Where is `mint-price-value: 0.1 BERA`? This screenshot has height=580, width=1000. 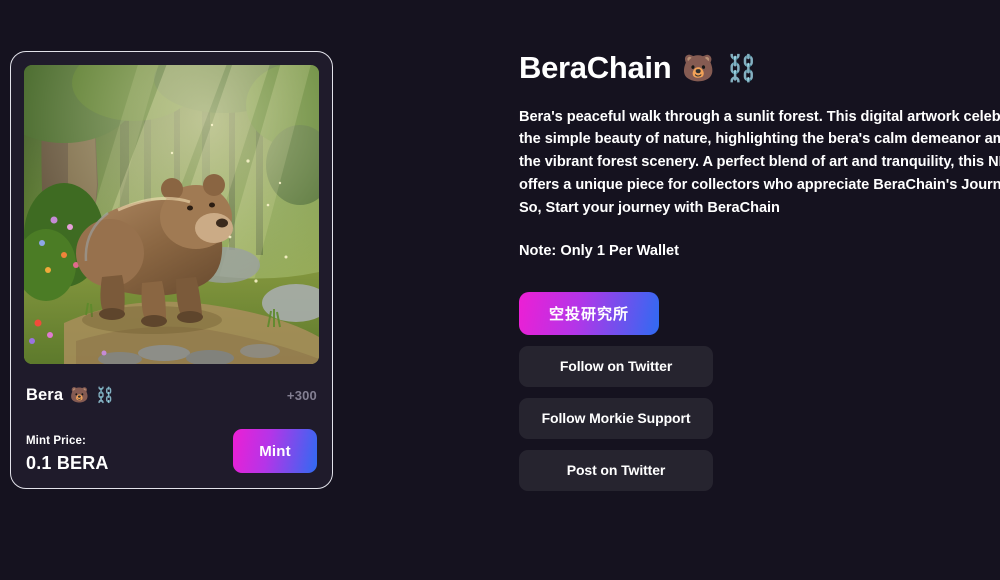 mint-price-value: 0.1 BERA is located at coordinates (67, 463).